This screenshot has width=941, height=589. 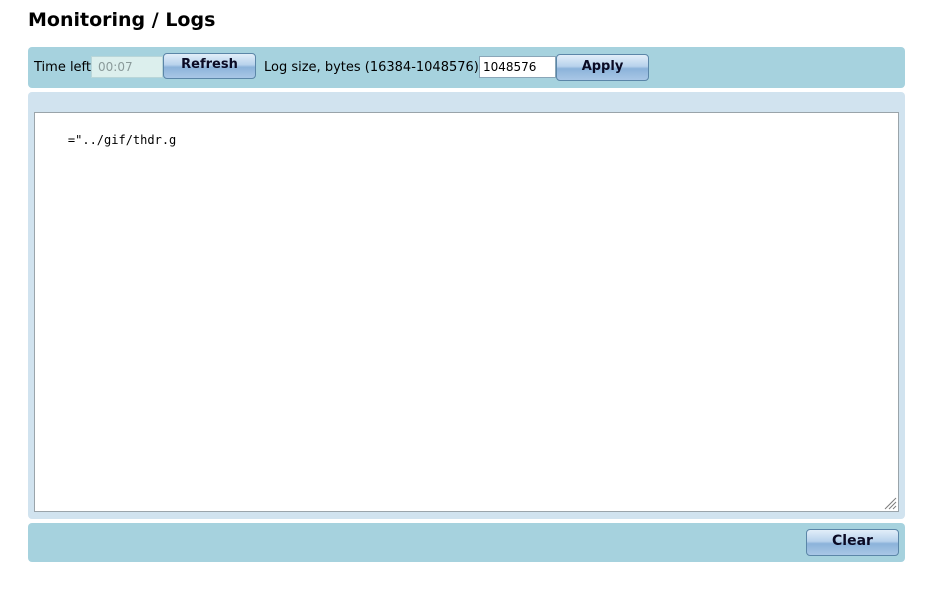 What do you see at coordinates (517, 67) in the screenshot?
I see `log-size-input` at bounding box center [517, 67].